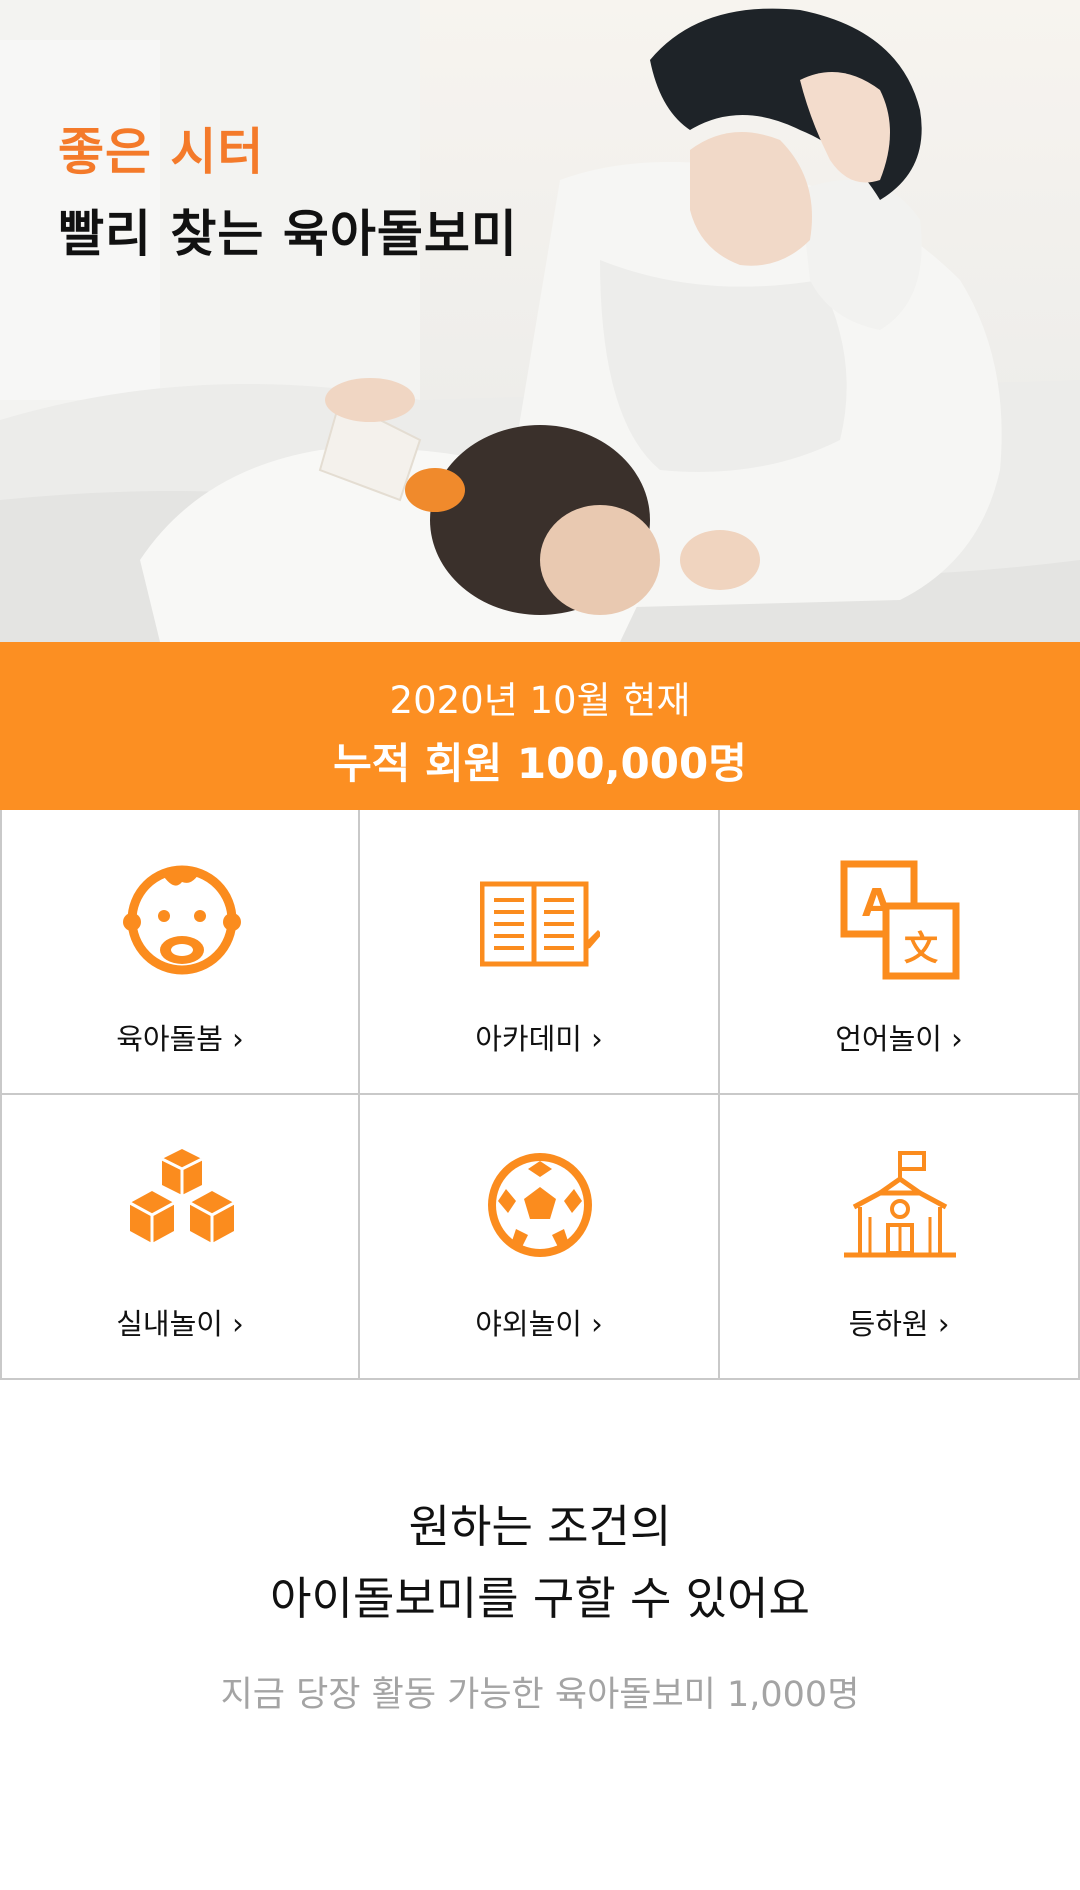 This screenshot has height=1890, width=1080. Describe the element at coordinates (540, 1598) in the screenshot. I see `promo-title-line2: 아이돌보미를 구할 수 있어요` at that location.